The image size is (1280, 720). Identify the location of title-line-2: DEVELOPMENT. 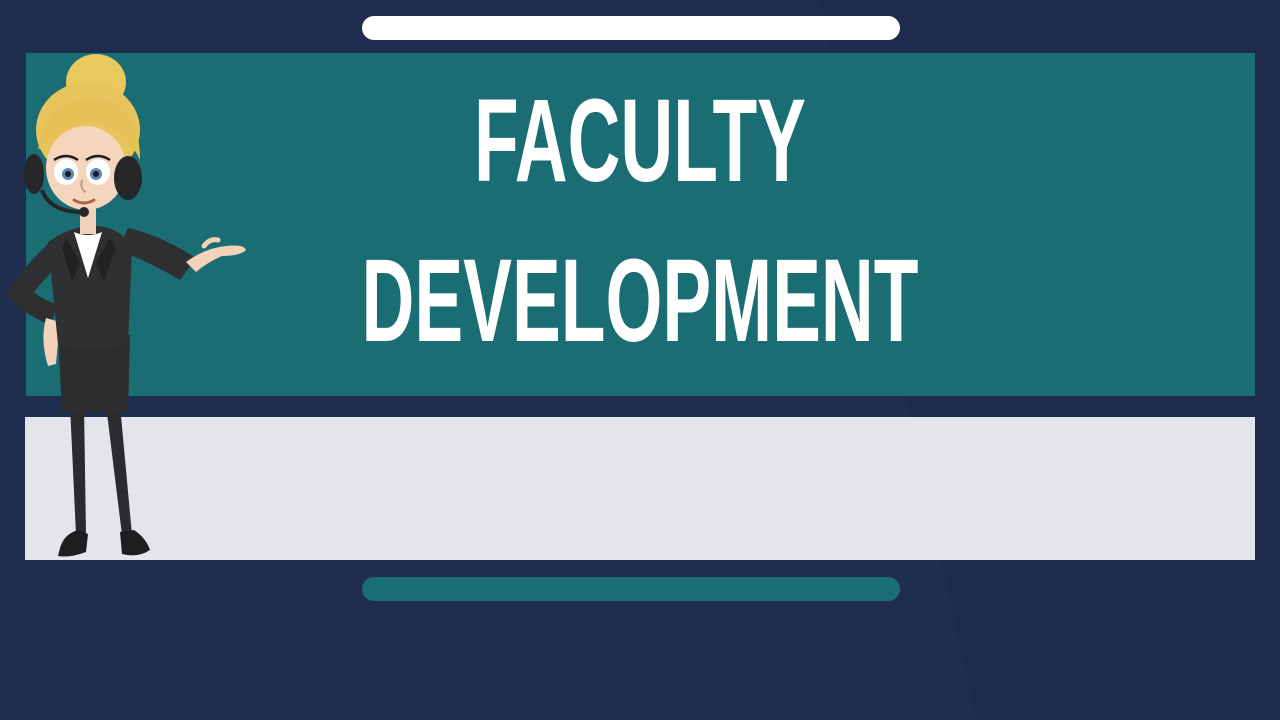
(640, 301).